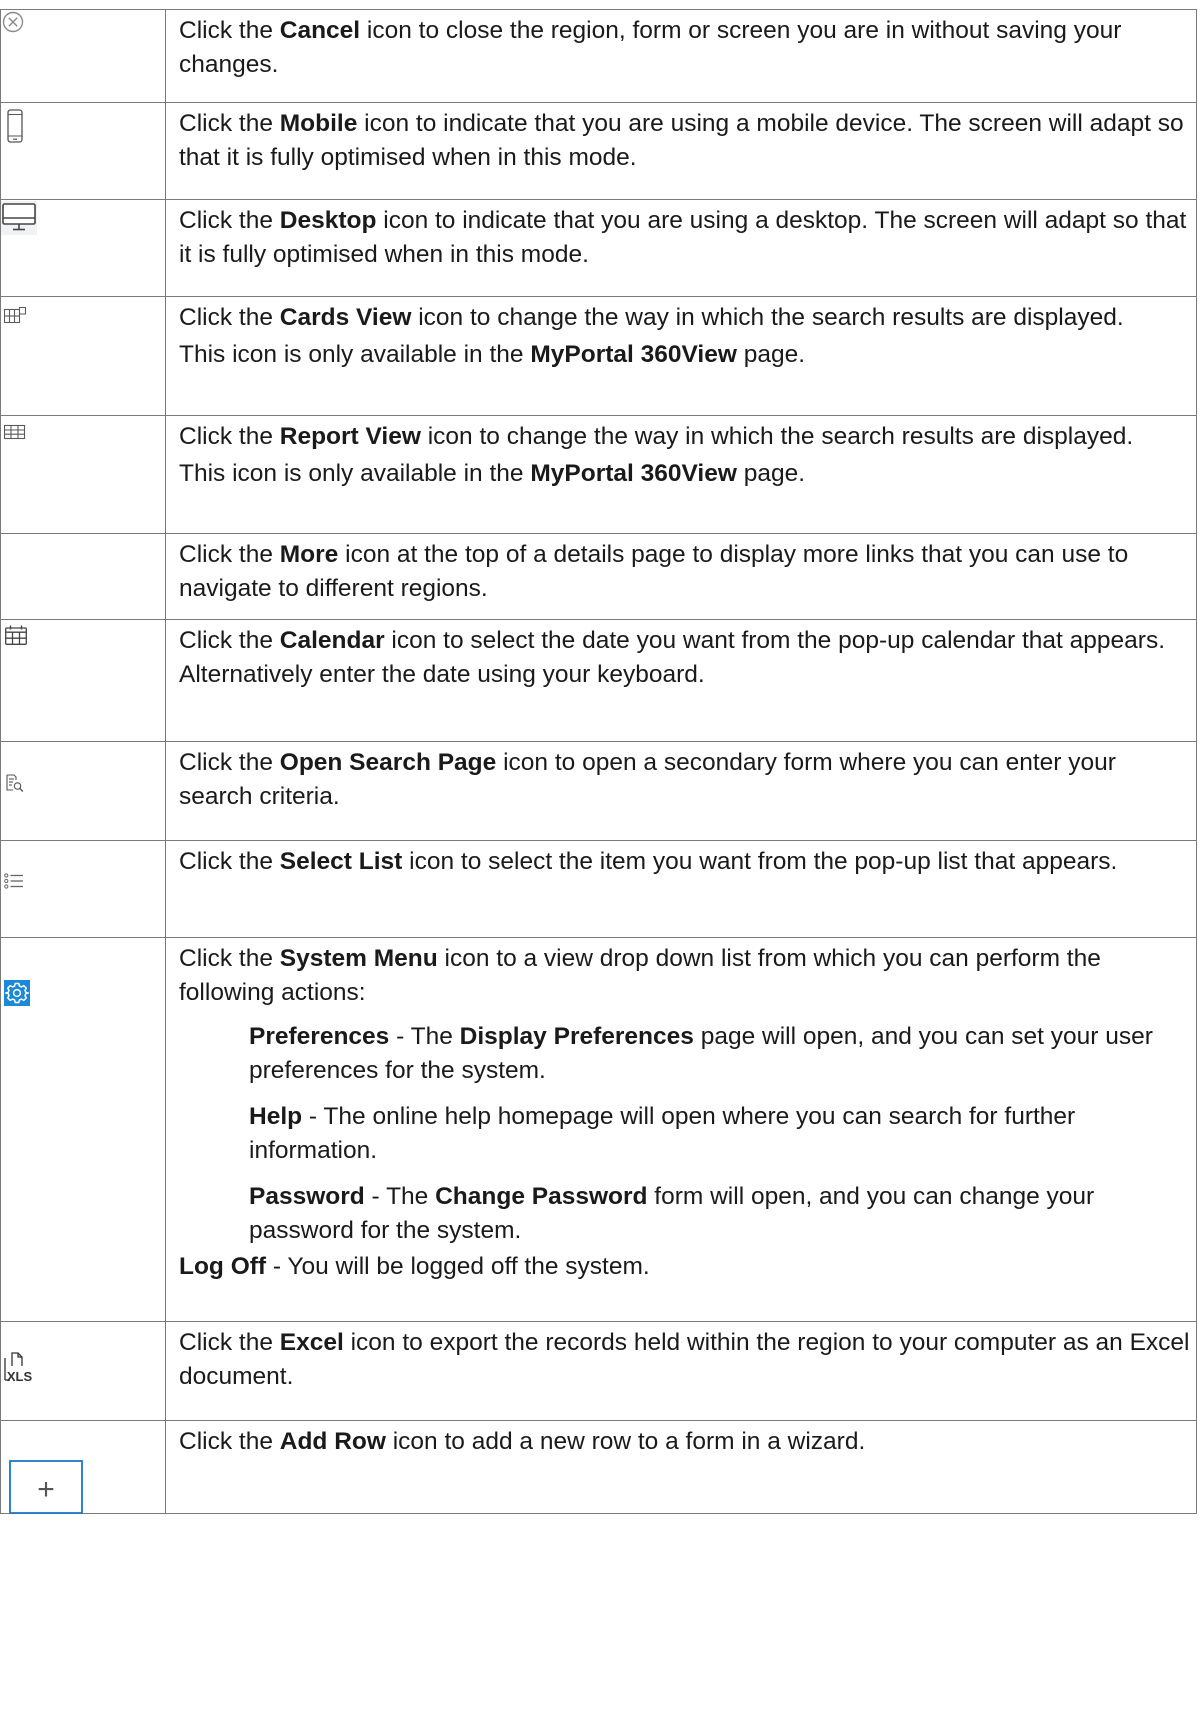 The height and width of the screenshot is (1728, 1204). I want to click on calendar-icon, so click(16, 635).